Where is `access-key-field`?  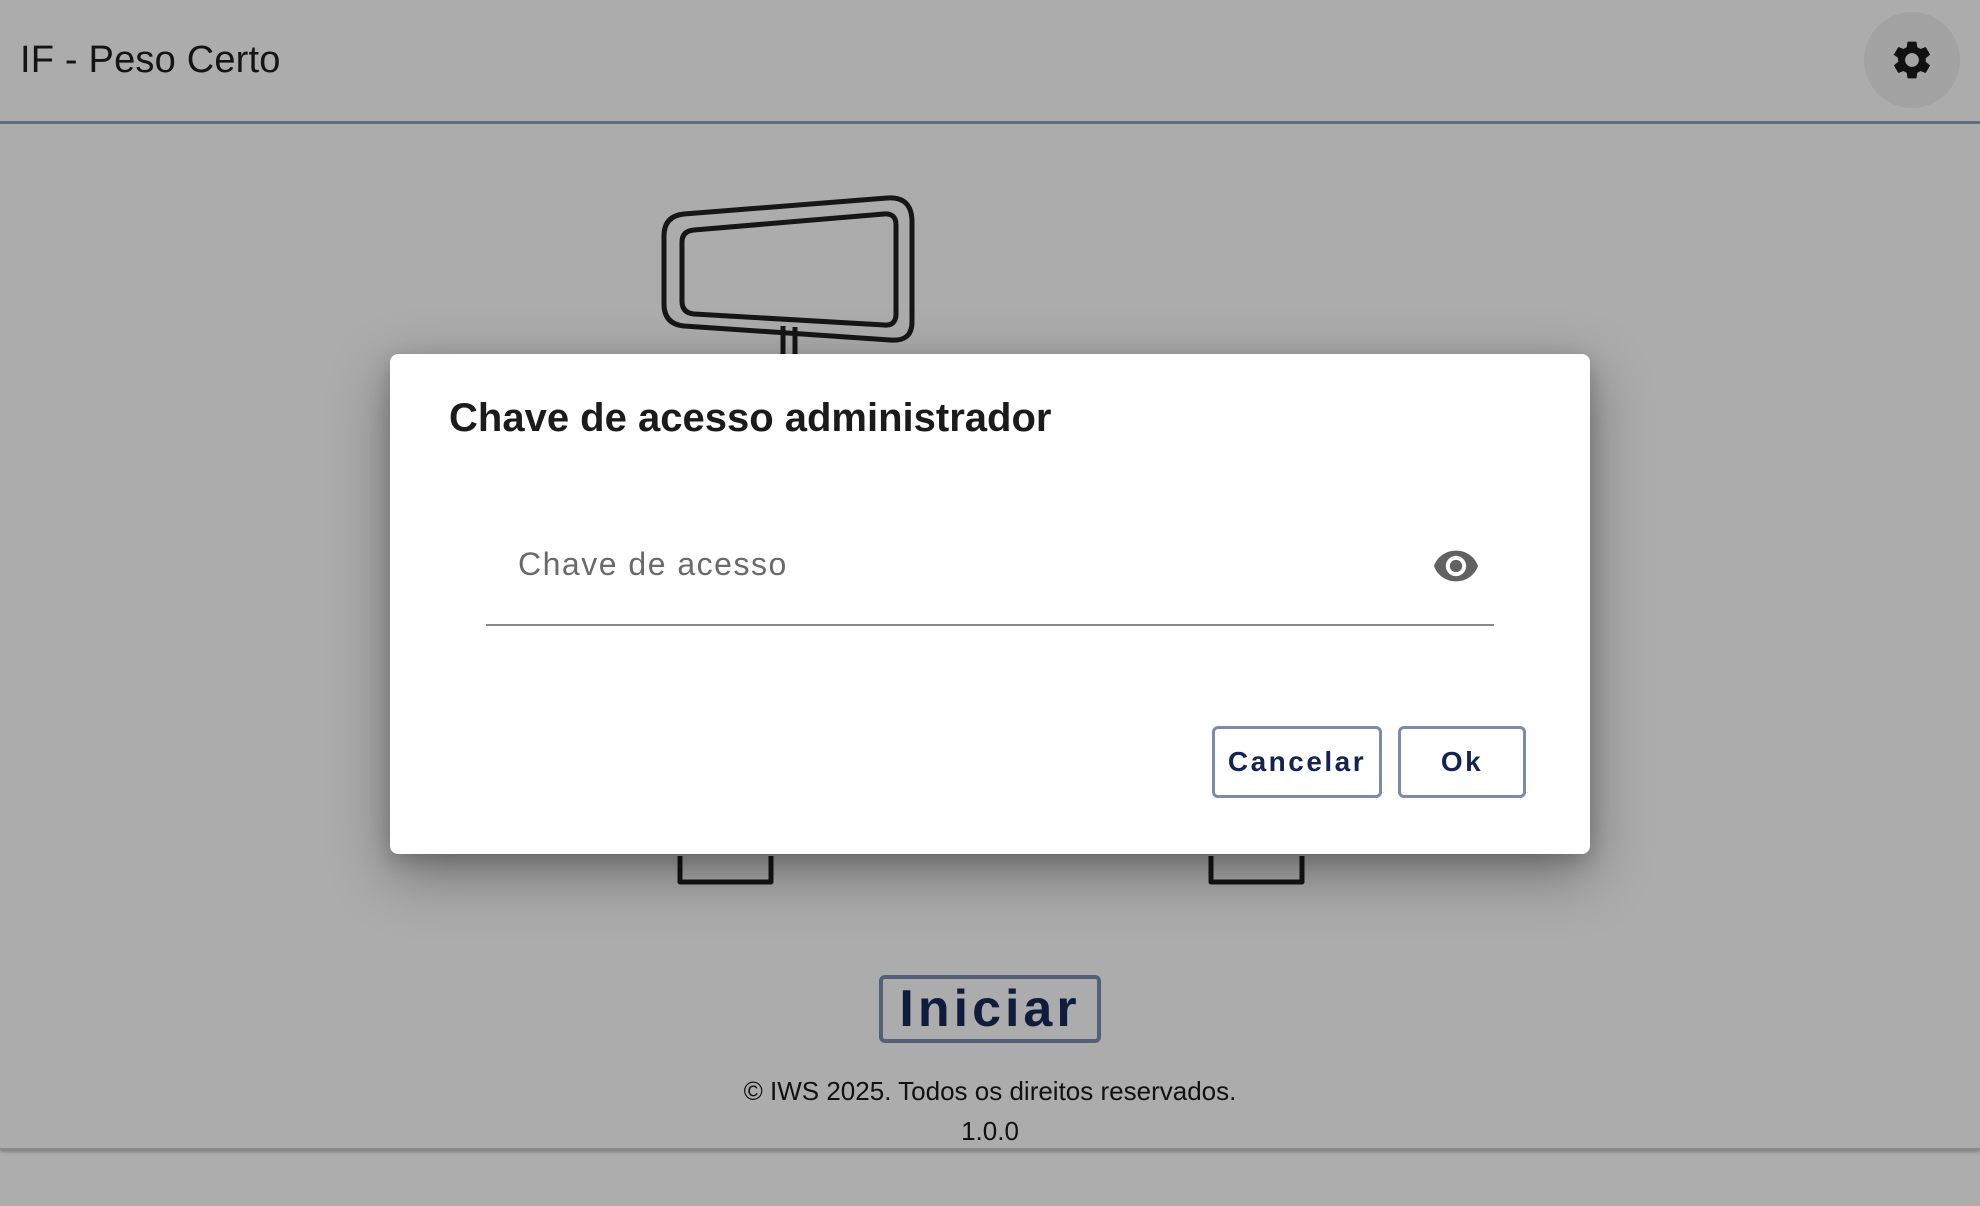
access-key-field is located at coordinates (990, 565).